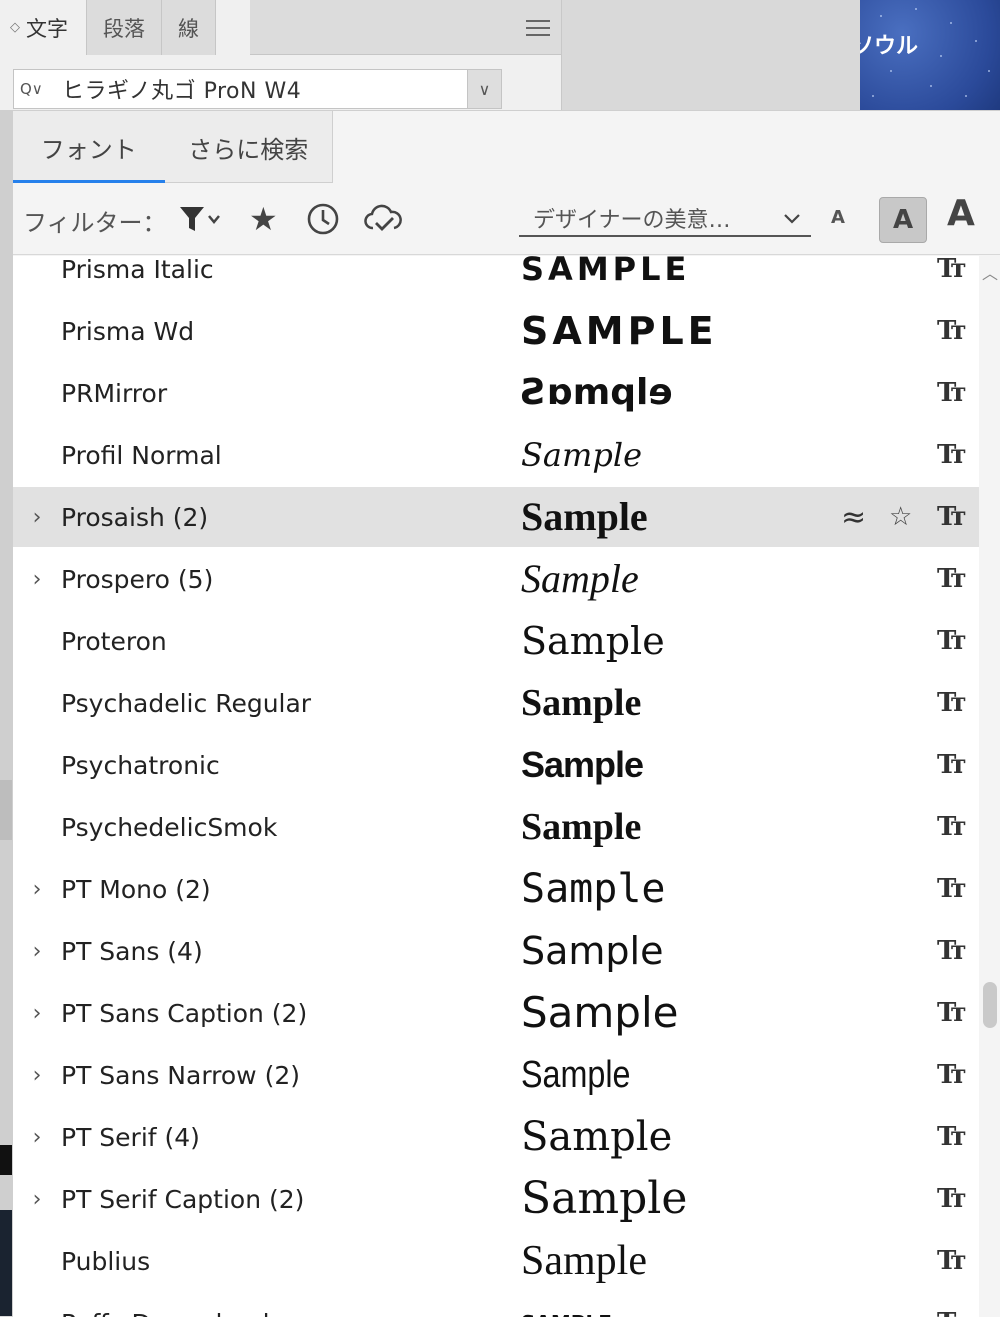  I want to click on font-family-value: ヒラギノ丸ゴ ProN W4, so click(181, 89).